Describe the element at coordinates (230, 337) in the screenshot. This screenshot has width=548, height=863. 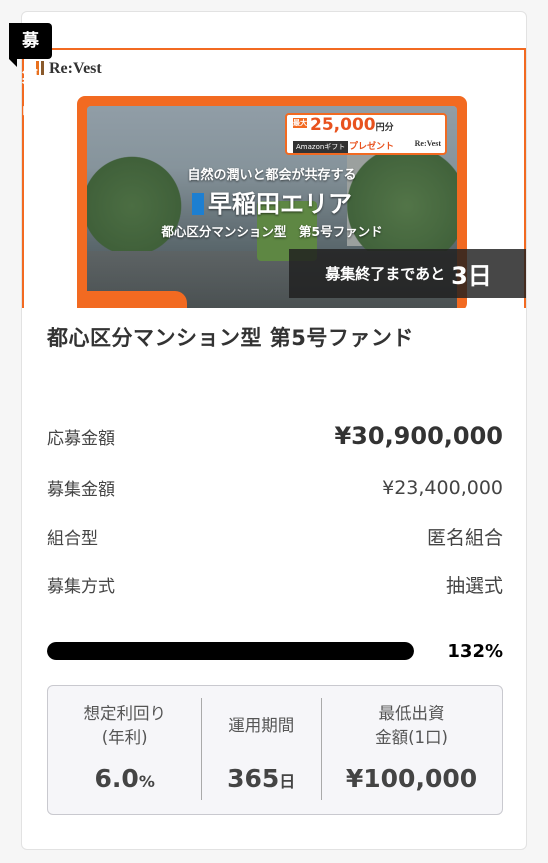
I see `fund-title: 都心区分マンション型 第5号ファンド` at that location.